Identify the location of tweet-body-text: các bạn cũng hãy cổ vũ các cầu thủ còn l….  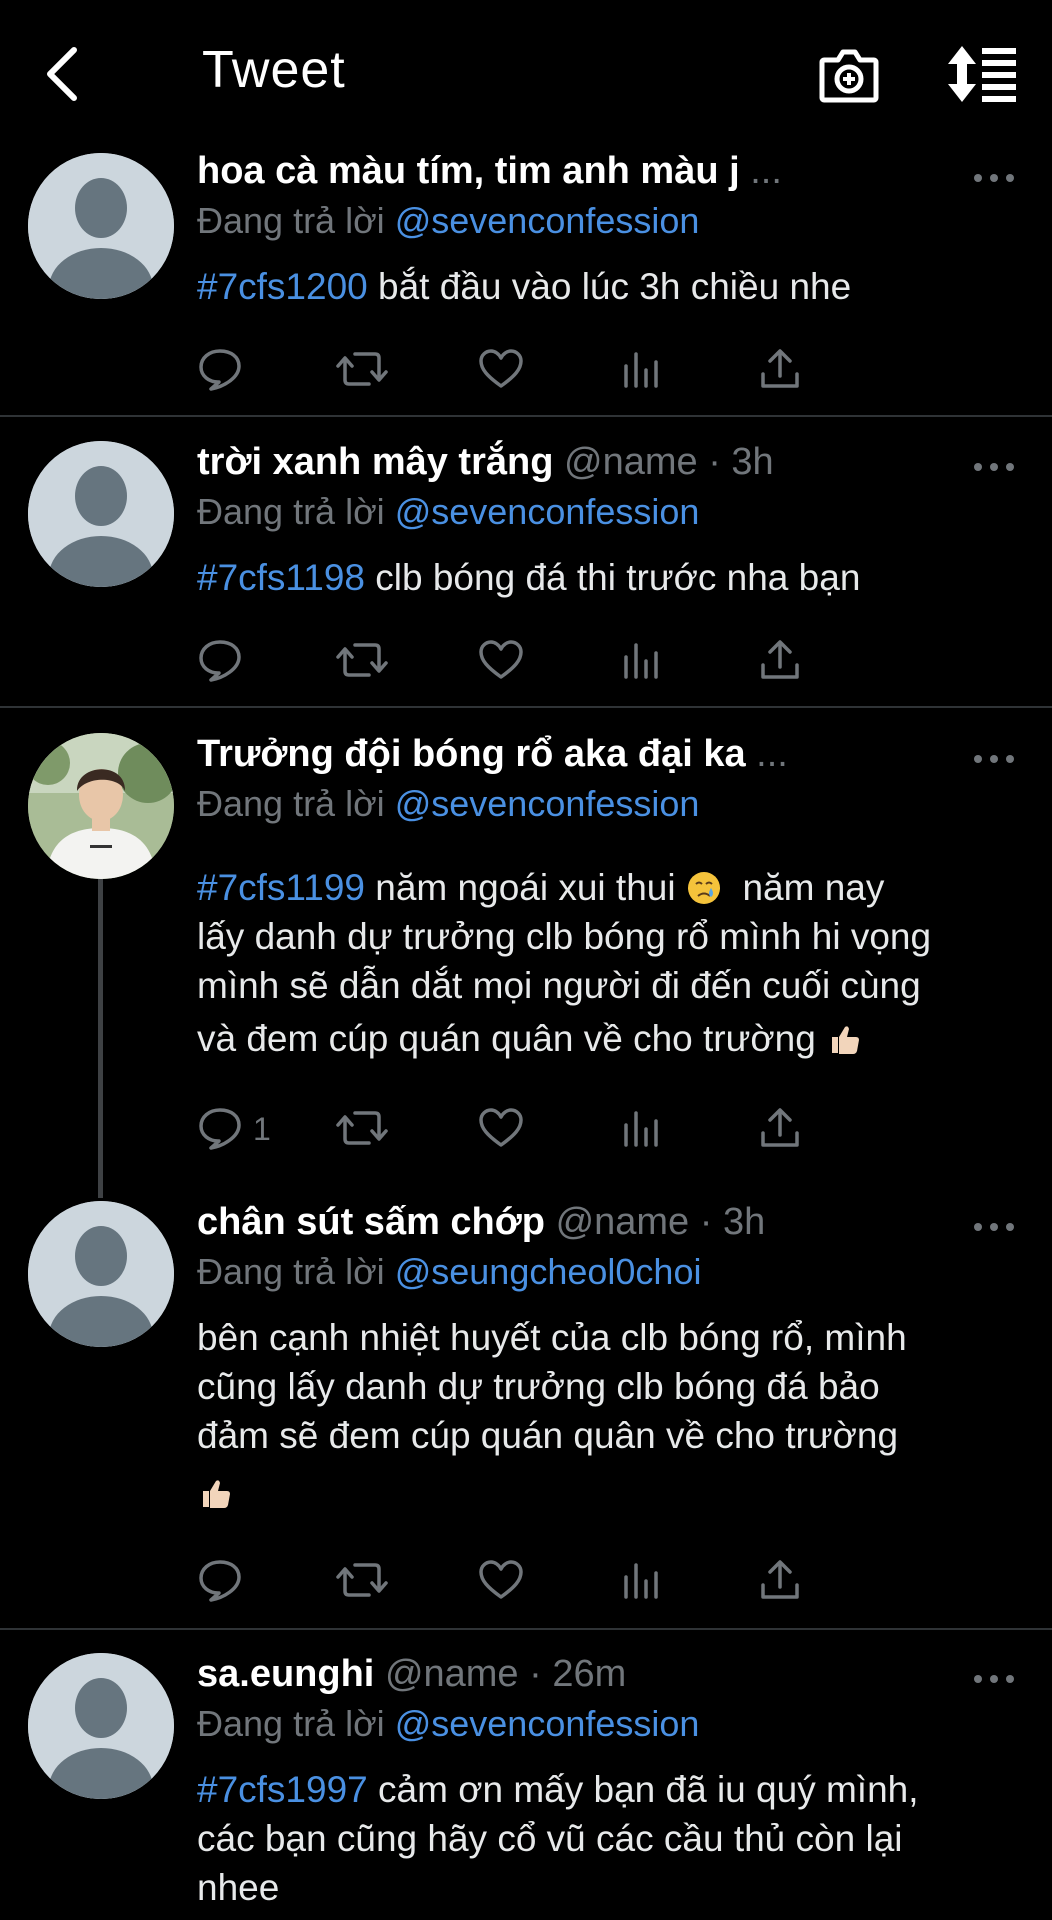
(550, 1838).